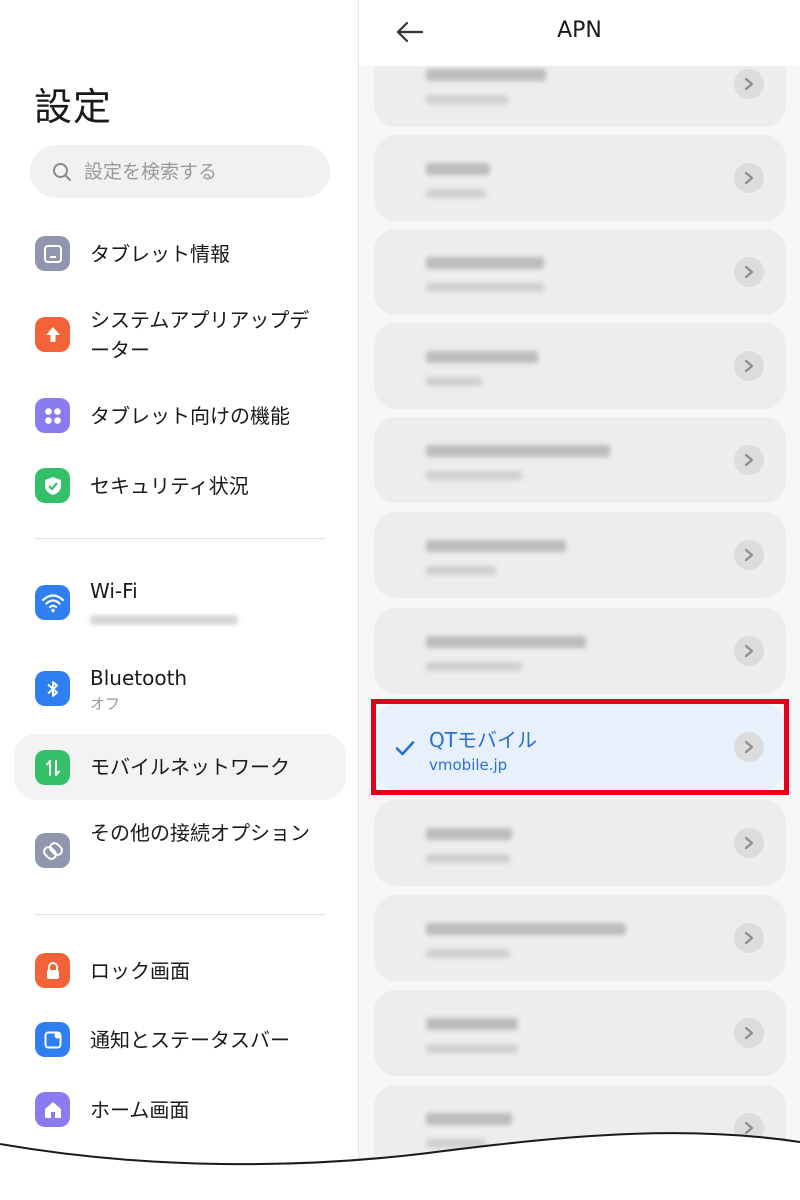 This screenshot has width=800, height=1200. Describe the element at coordinates (180, 603) in the screenshot. I see `settings-item-wifi: Wi-Fi` at that location.